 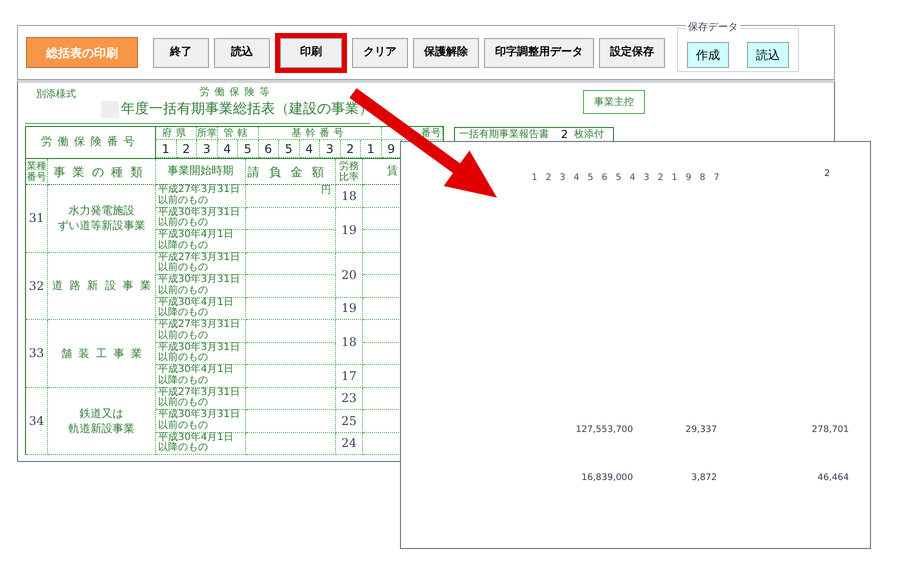 What do you see at coordinates (589, 135) in the screenshot?
I see `report-suffix: 枚添付` at bounding box center [589, 135].